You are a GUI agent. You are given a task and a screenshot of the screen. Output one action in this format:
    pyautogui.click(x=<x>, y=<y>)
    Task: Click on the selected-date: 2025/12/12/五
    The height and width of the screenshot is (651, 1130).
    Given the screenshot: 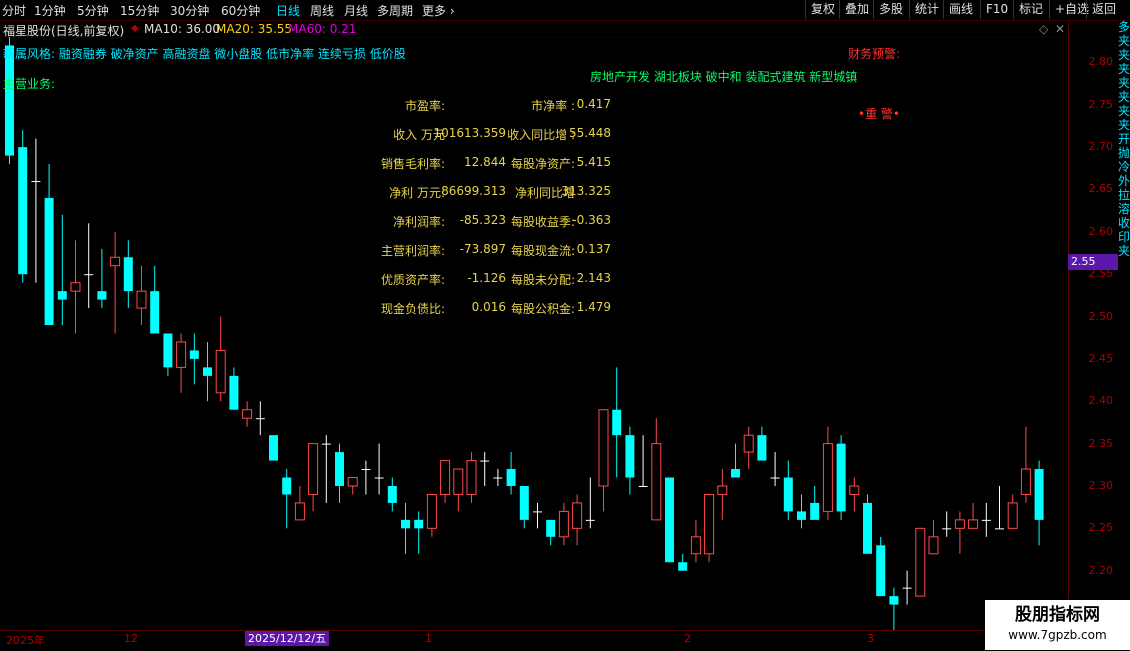 What is the action you would take?
    pyautogui.click(x=287, y=638)
    